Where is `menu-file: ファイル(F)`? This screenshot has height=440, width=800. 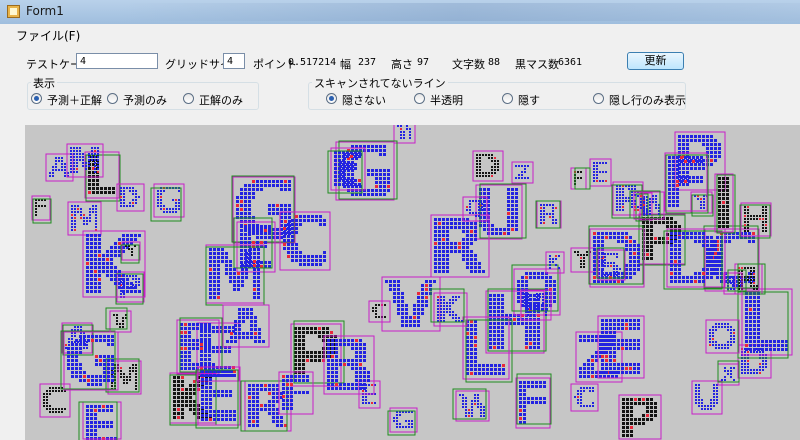 menu-file: ファイル(F) is located at coordinates (48, 35).